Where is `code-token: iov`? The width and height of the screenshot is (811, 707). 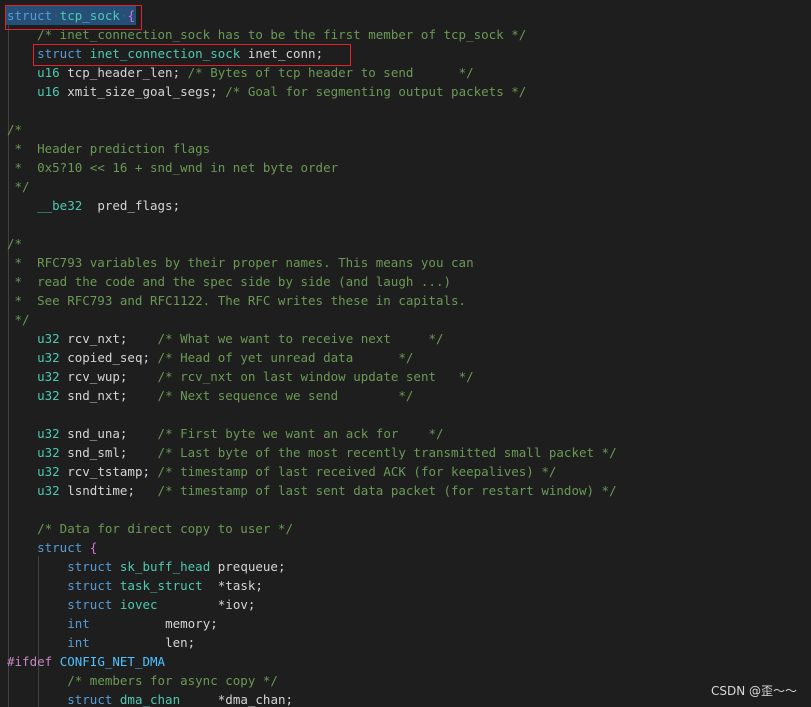
code-token: iov is located at coordinates (236, 604).